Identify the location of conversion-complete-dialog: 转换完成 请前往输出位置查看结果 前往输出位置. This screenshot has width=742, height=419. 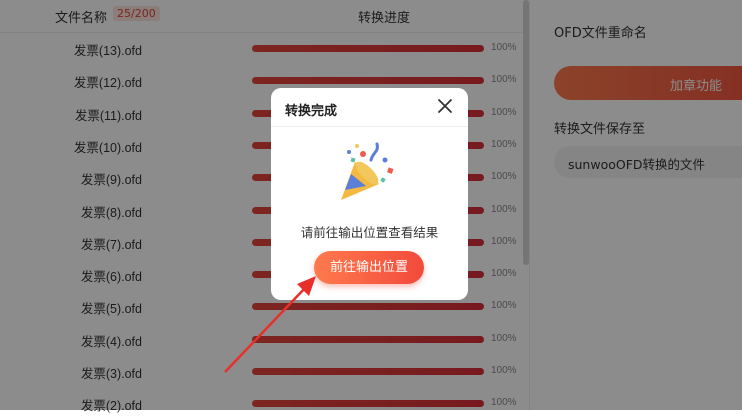
(369, 194).